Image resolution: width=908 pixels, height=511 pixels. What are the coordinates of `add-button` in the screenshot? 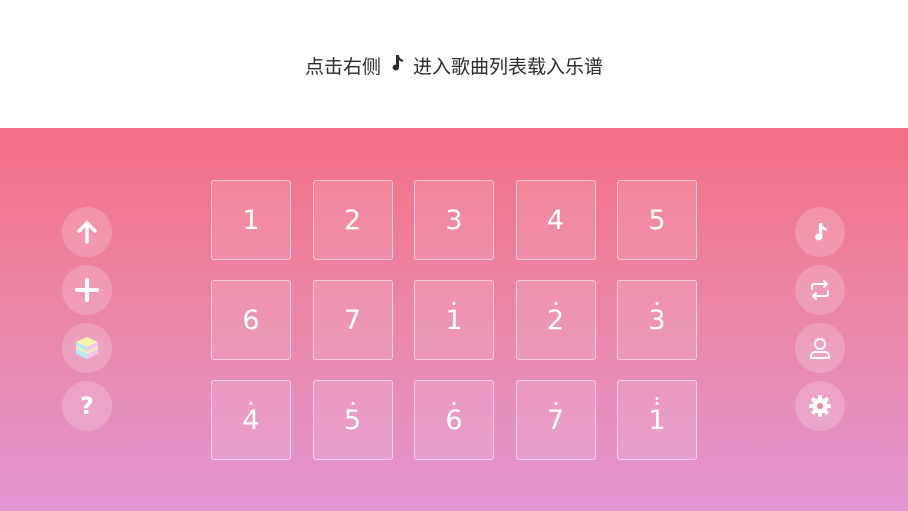 It's located at (87, 290).